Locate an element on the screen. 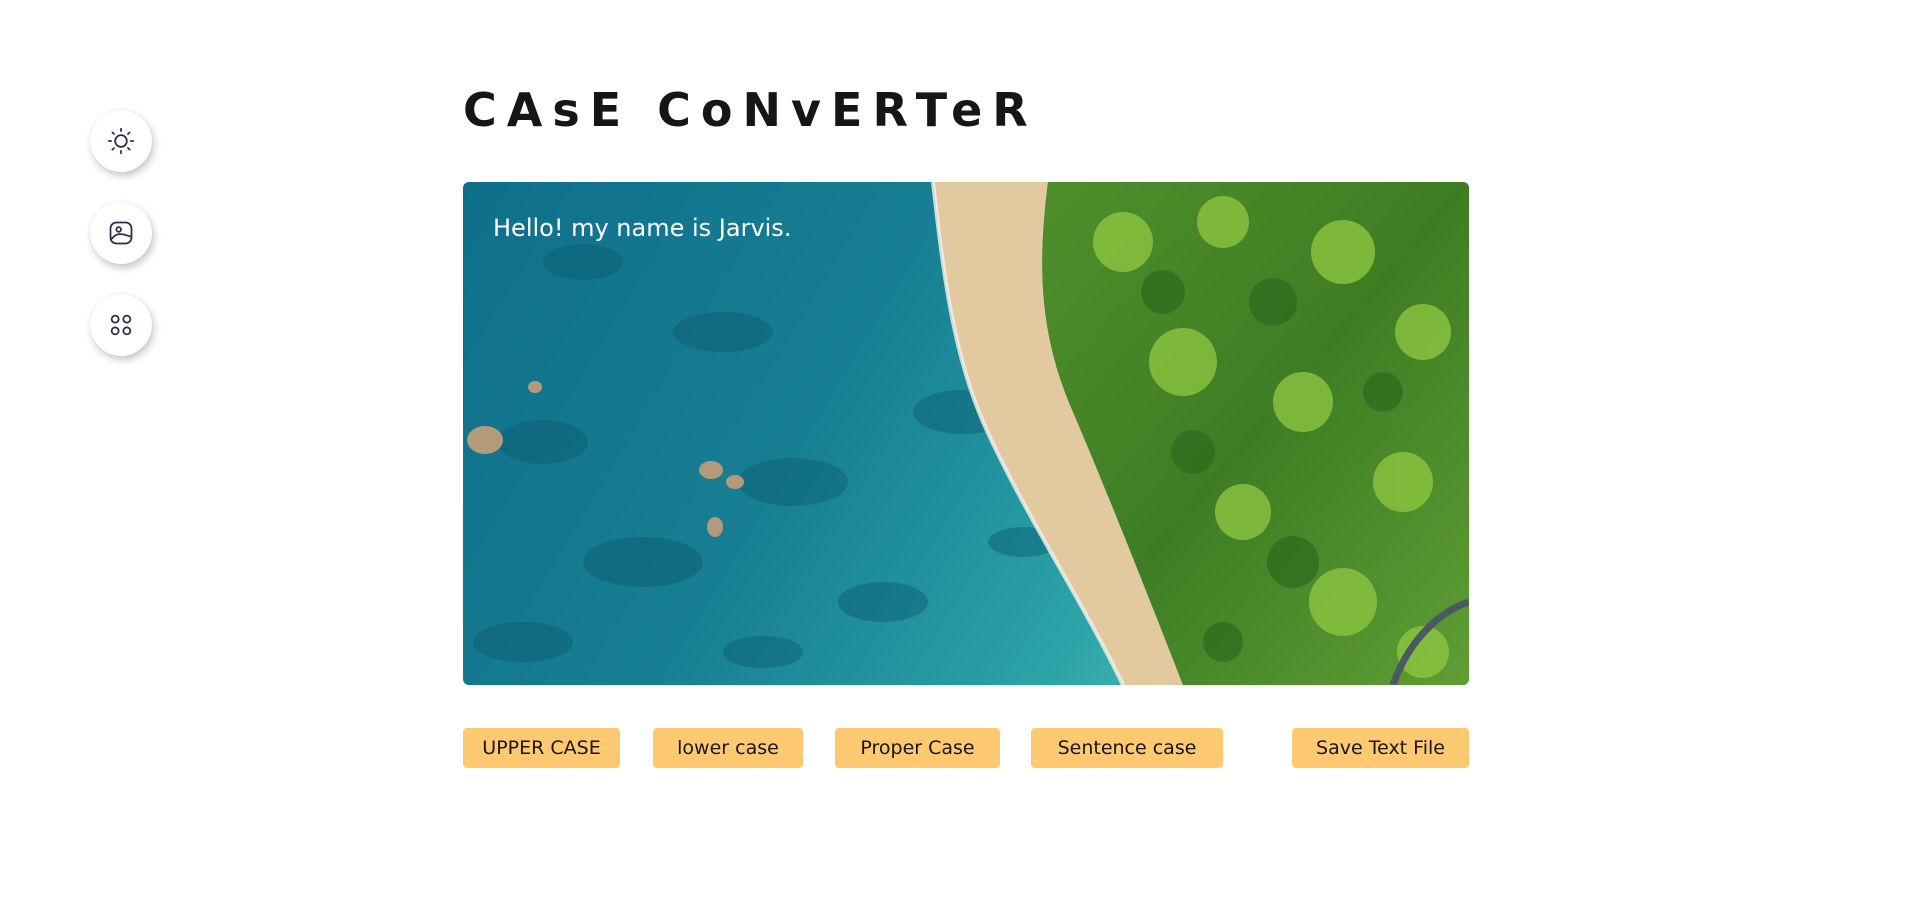 Image resolution: width=1920 pixels, height=923 pixels. grid-icon is located at coordinates (121, 325).